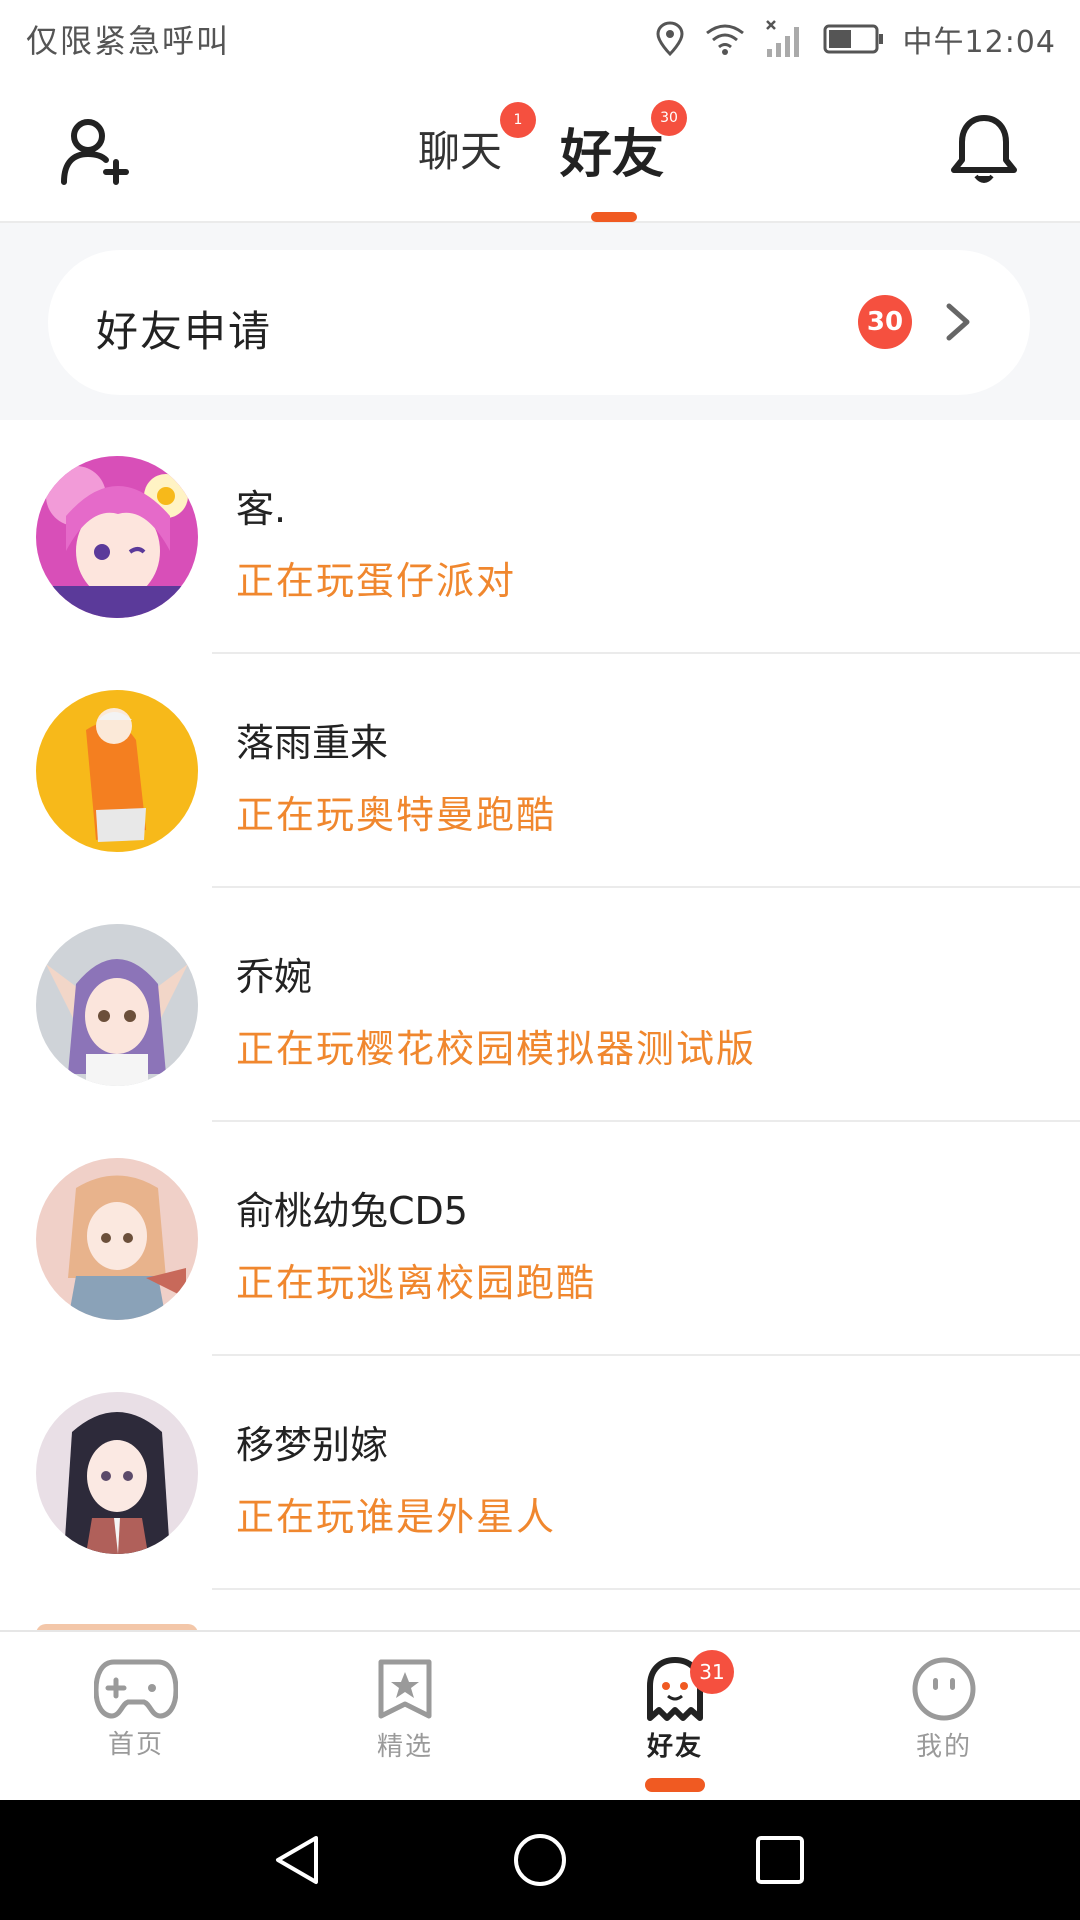 The width and height of the screenshot is (1080, 1920). I want to click on nav-label-friends: 好友, so click(674, 1747).